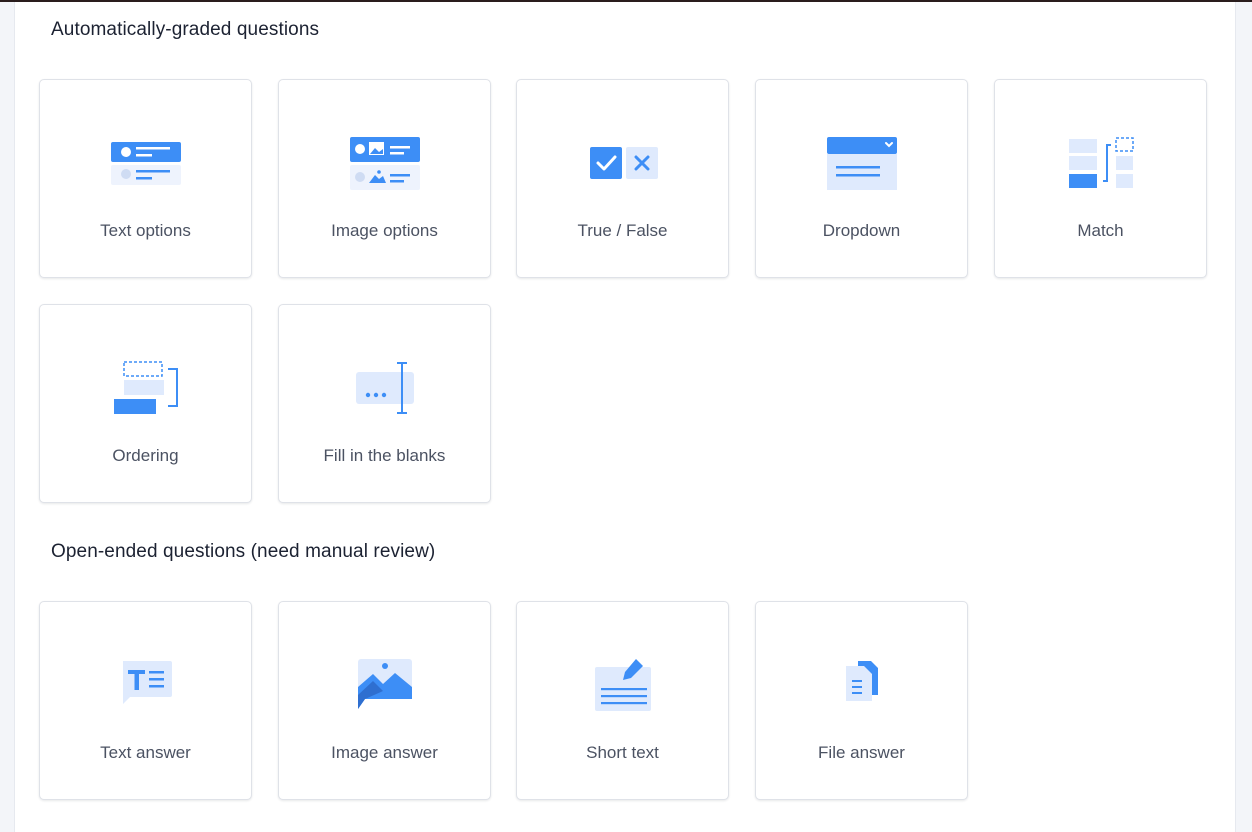  What do you see at coordinates (1101, 165) in the screenshot?
I see `match-icon` at bounding box center [1101, 165].